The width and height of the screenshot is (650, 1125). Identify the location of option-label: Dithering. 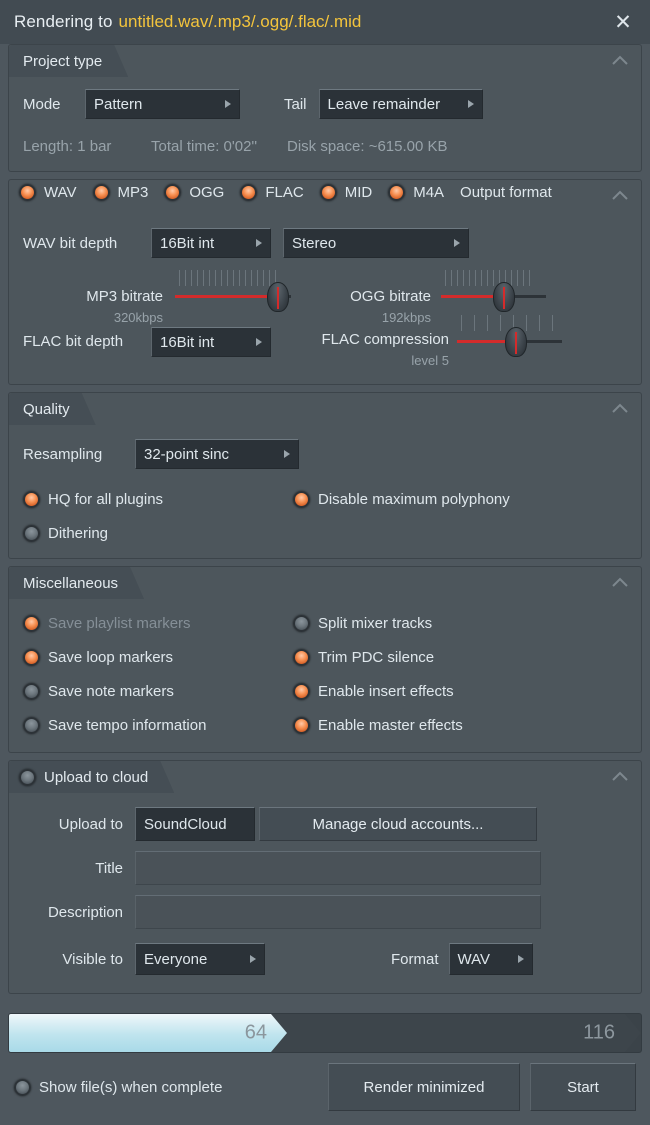
(78, 533).